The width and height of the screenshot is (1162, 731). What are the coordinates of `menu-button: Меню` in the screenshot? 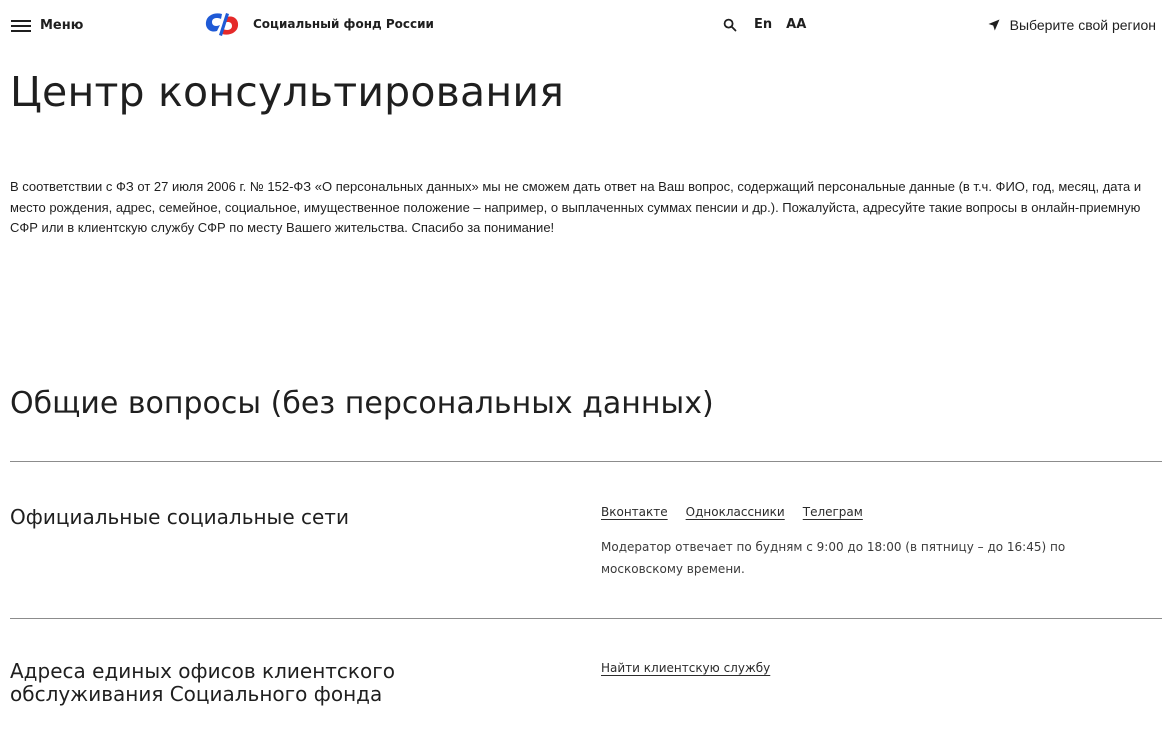 It's located at (47, 25).